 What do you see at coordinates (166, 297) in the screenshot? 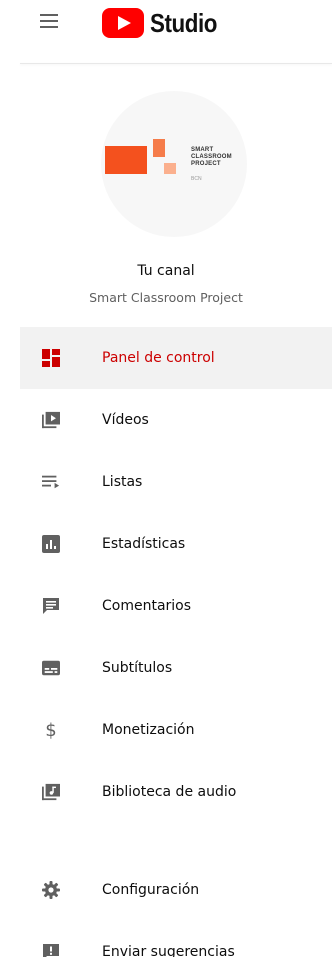
I see `channel-name: Smart Classroom Project` at bounding box center [166, 297].